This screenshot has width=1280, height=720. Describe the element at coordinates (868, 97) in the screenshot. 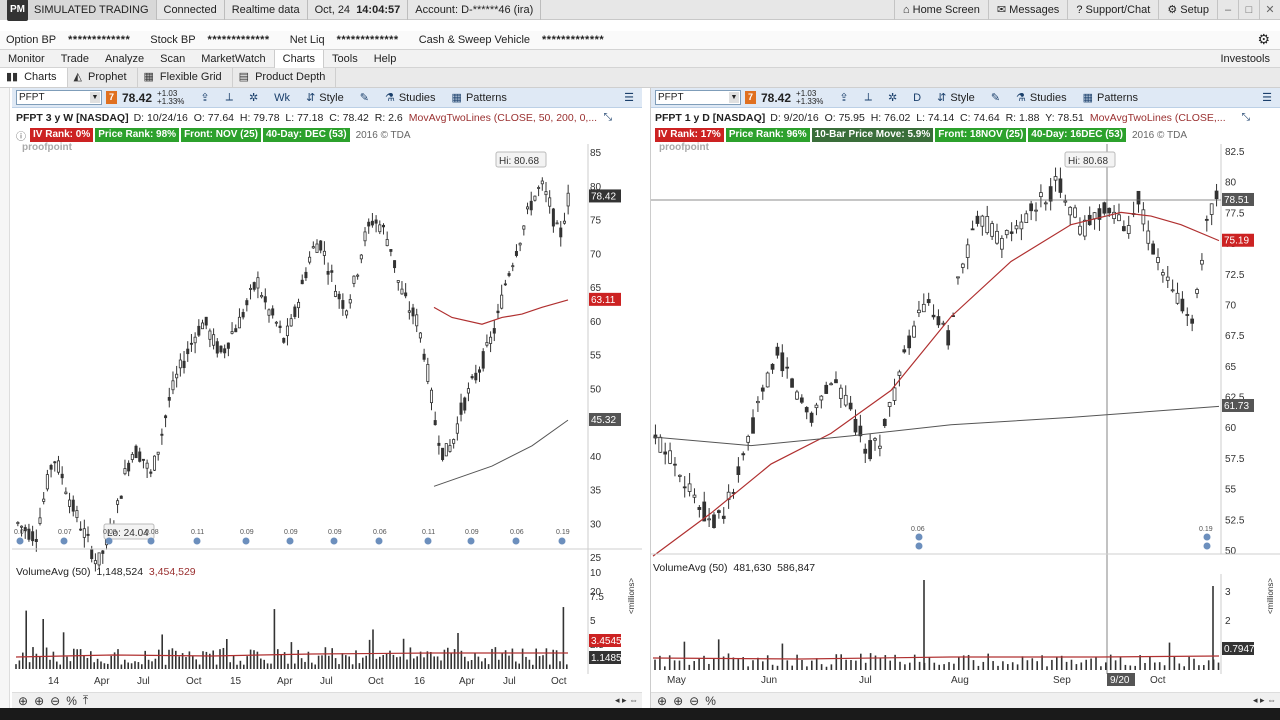

I see `right-drawing-tool-icon: ⟂` at that location.